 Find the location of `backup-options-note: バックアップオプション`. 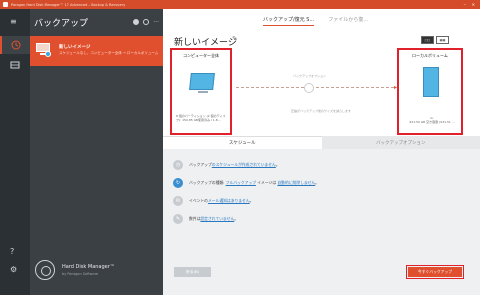

backup-options-note: バックアップオプション is located at coordinates (310, 76).